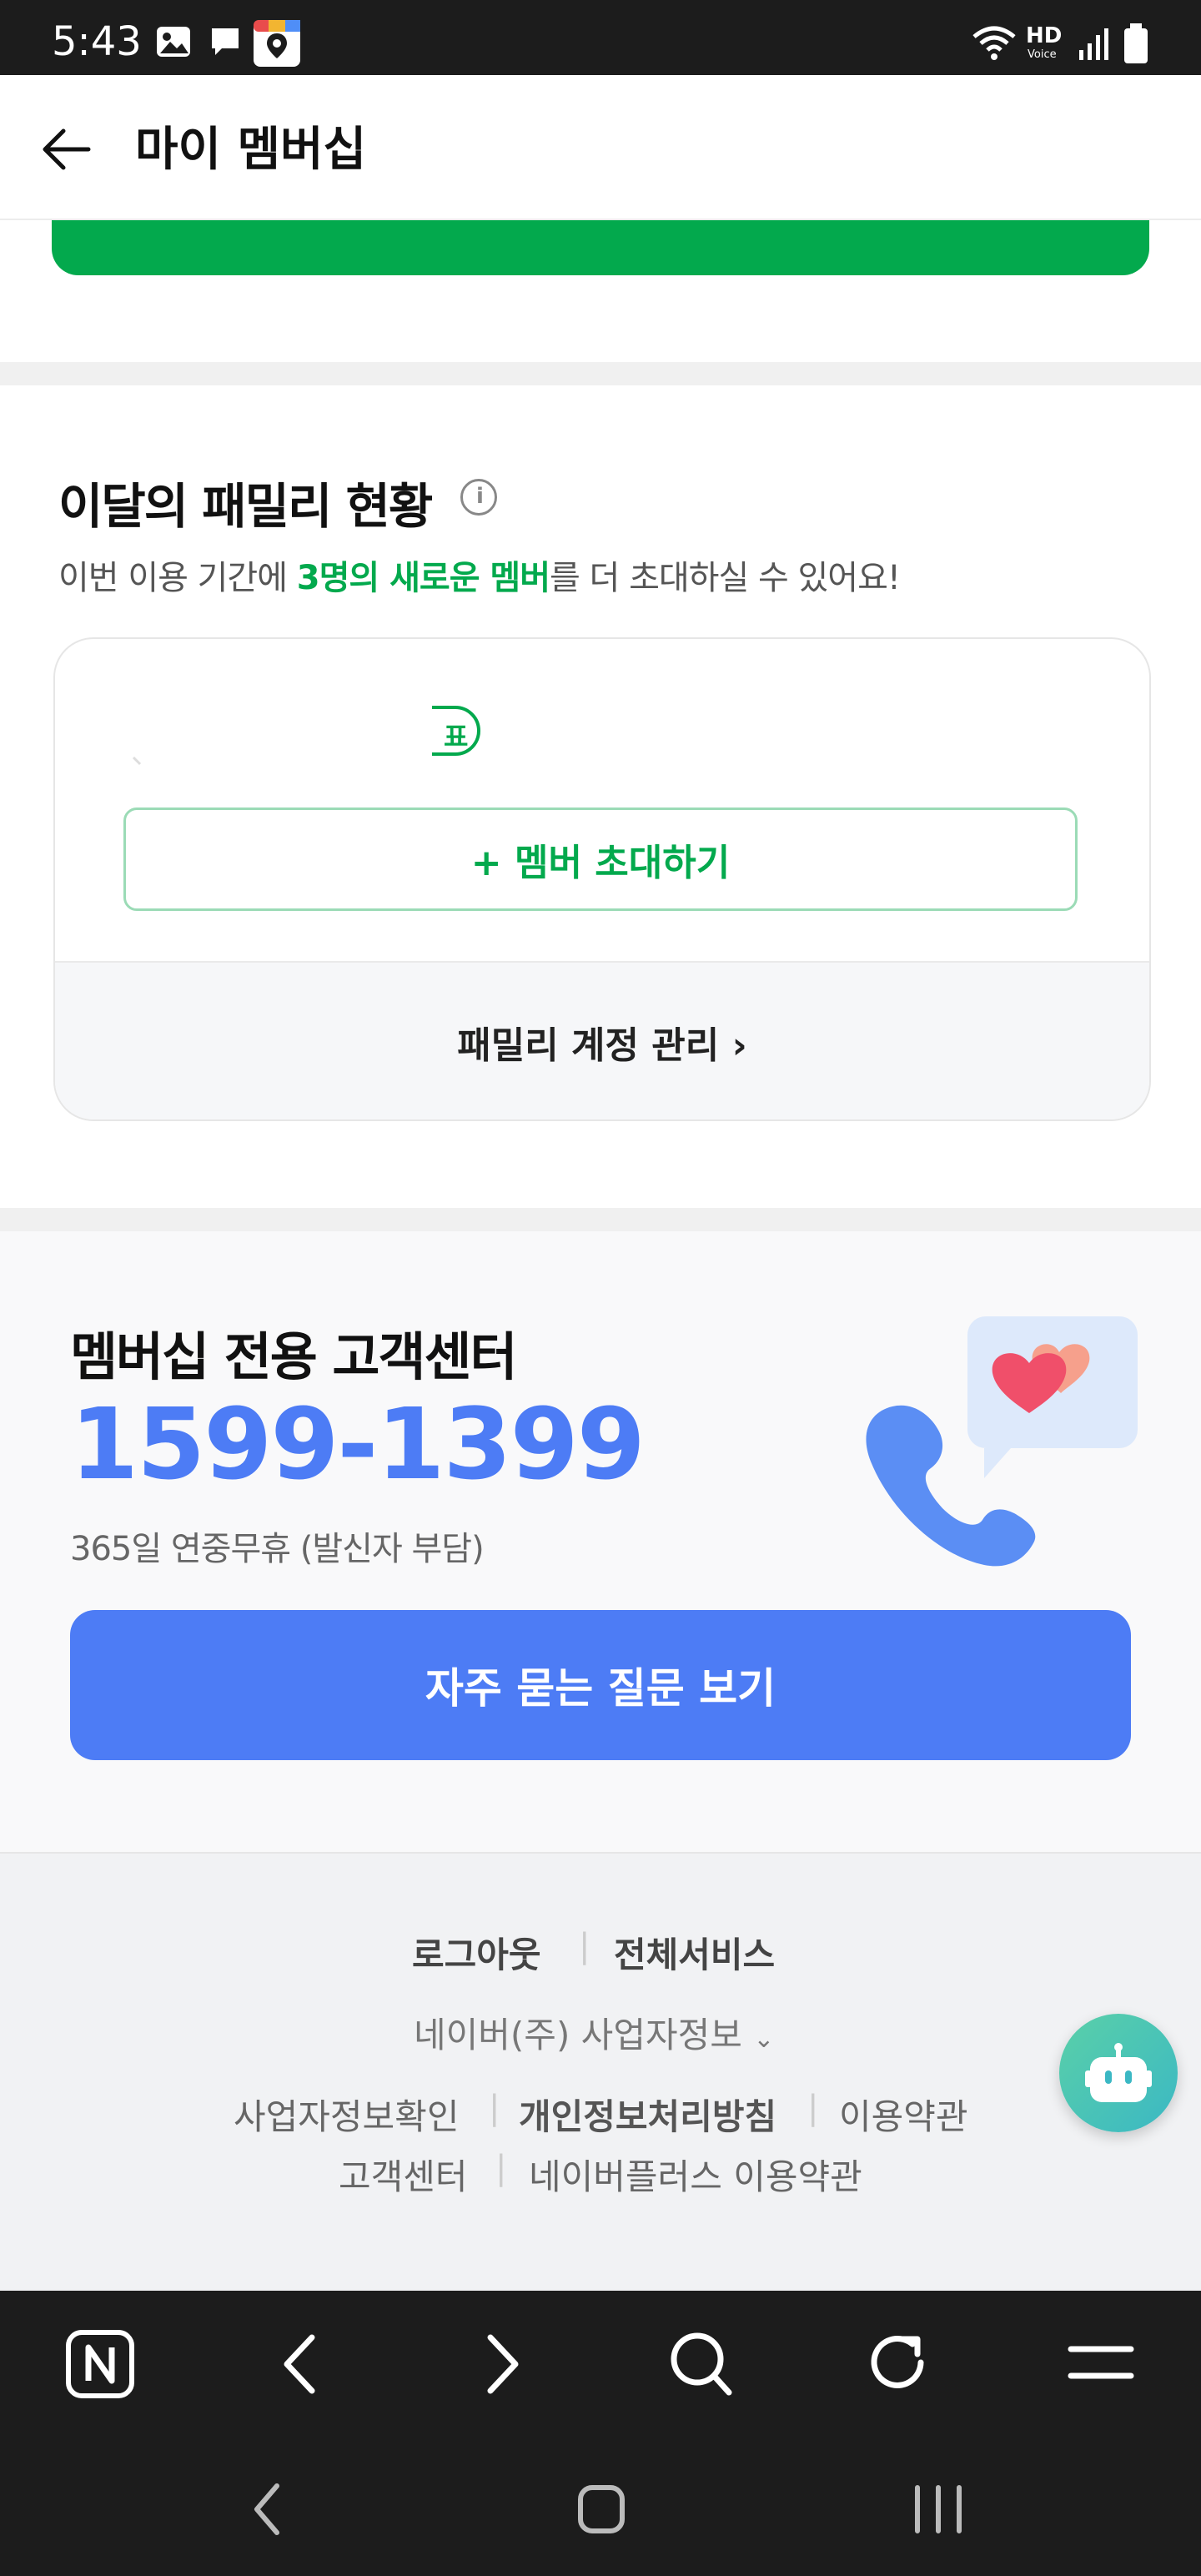 Image resolution: width=1201 pixels, height=2576 pixels. What do you see at coordinates (174, 42) in the screenshot?
I see `gallery-icon` at bounding box center [174, 42].